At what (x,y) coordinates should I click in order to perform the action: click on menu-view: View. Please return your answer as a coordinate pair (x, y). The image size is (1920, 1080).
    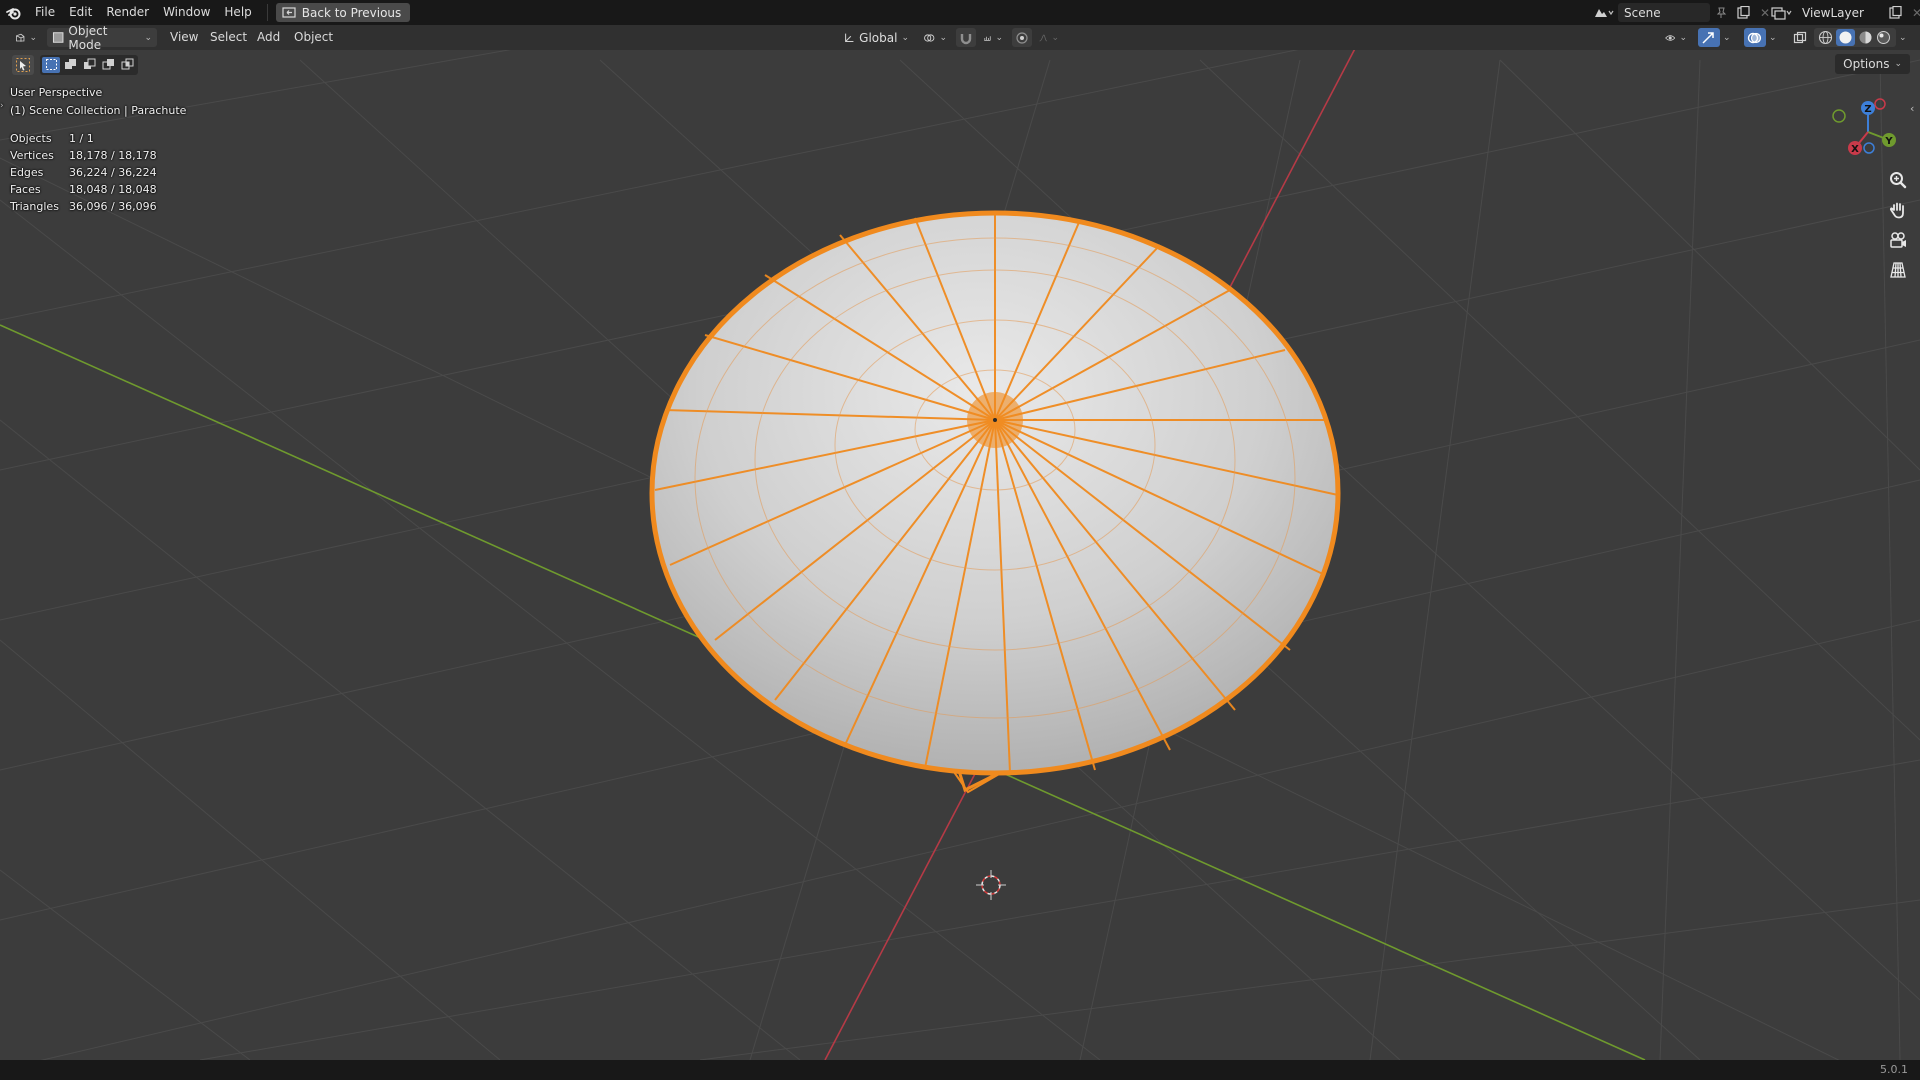
    Looking at the image, I should click on (184, 37).